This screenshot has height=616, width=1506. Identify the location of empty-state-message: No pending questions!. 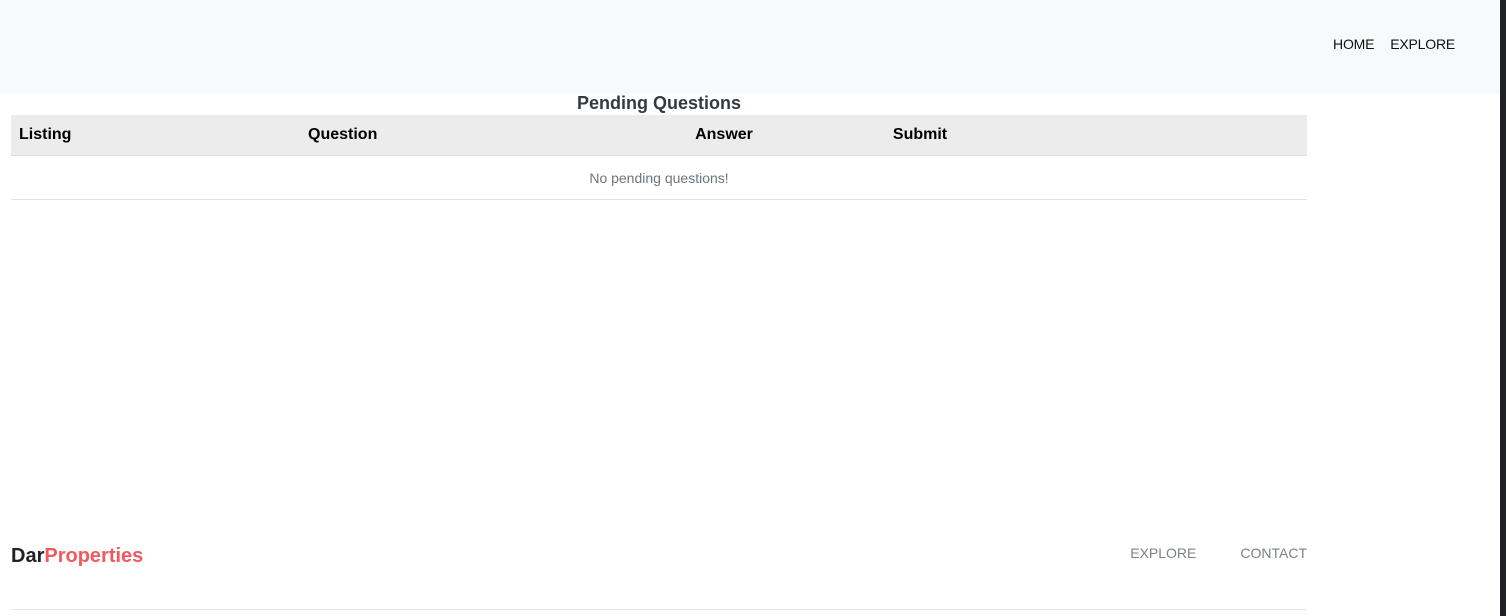
(659, 177).